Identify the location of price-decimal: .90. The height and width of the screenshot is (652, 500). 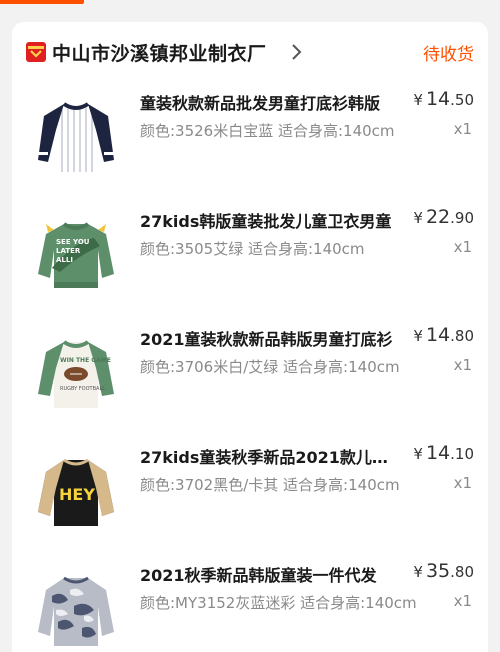
(462, 218).